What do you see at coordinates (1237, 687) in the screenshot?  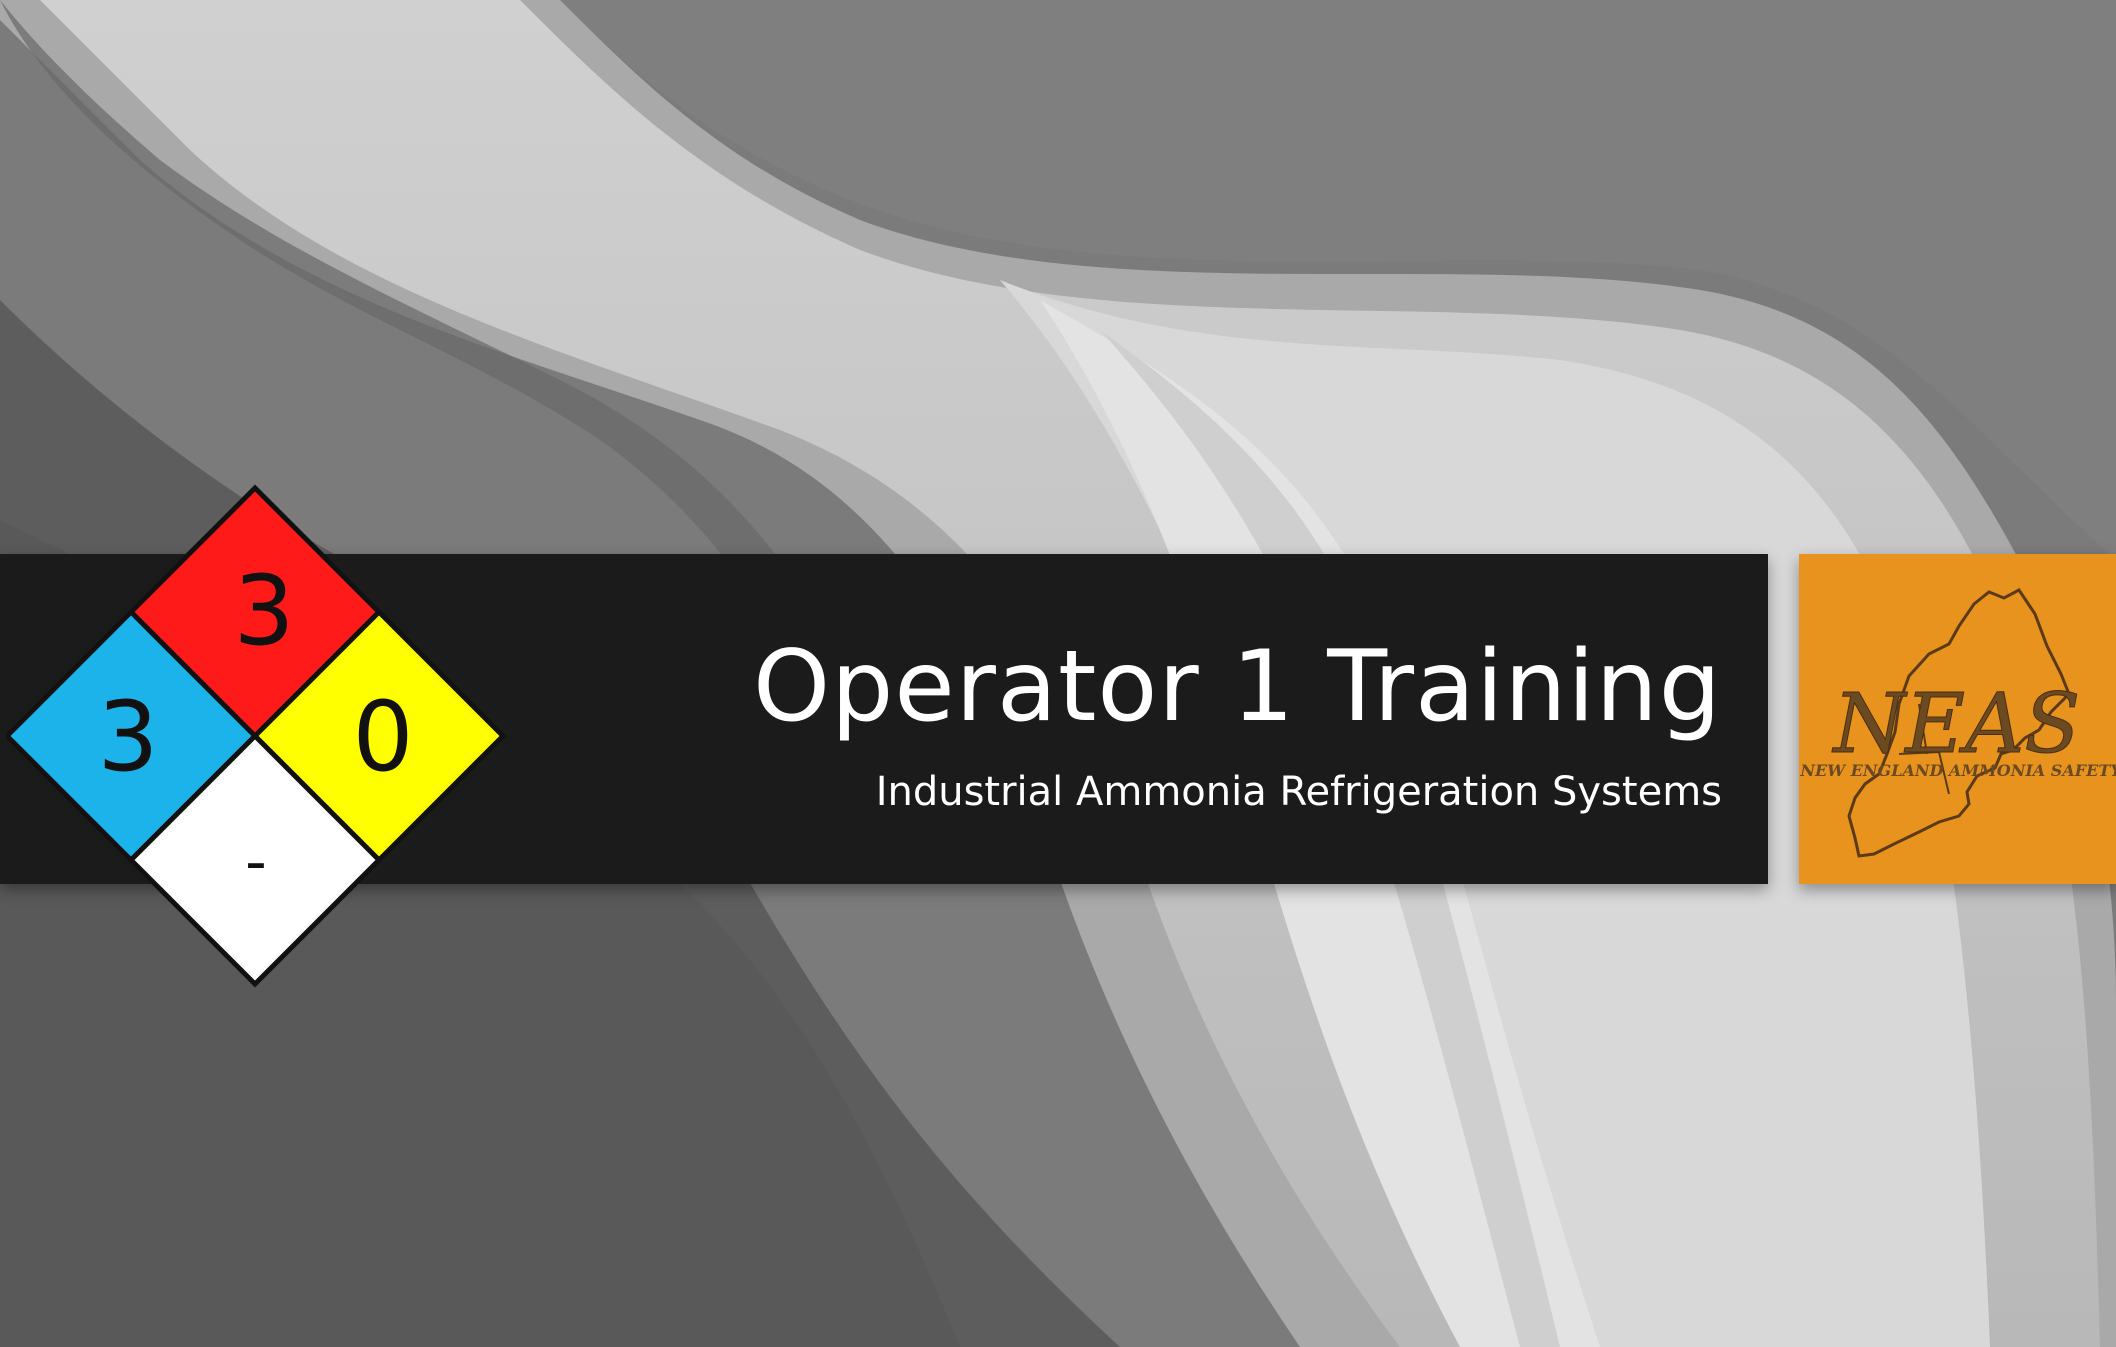 I see `slide-title: Operator 1 Training` at bounding box center [1237, 687].